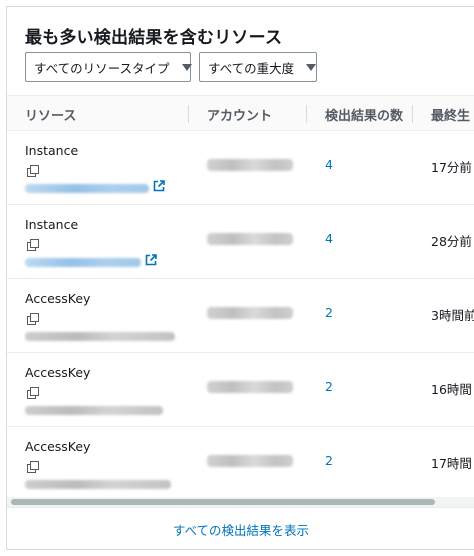 The image size is (474, 556). Describe the element at coordinates (154, 38) in the screenshot. I see `panel-title: 最も多い検出結果を含むリソース` at that location.